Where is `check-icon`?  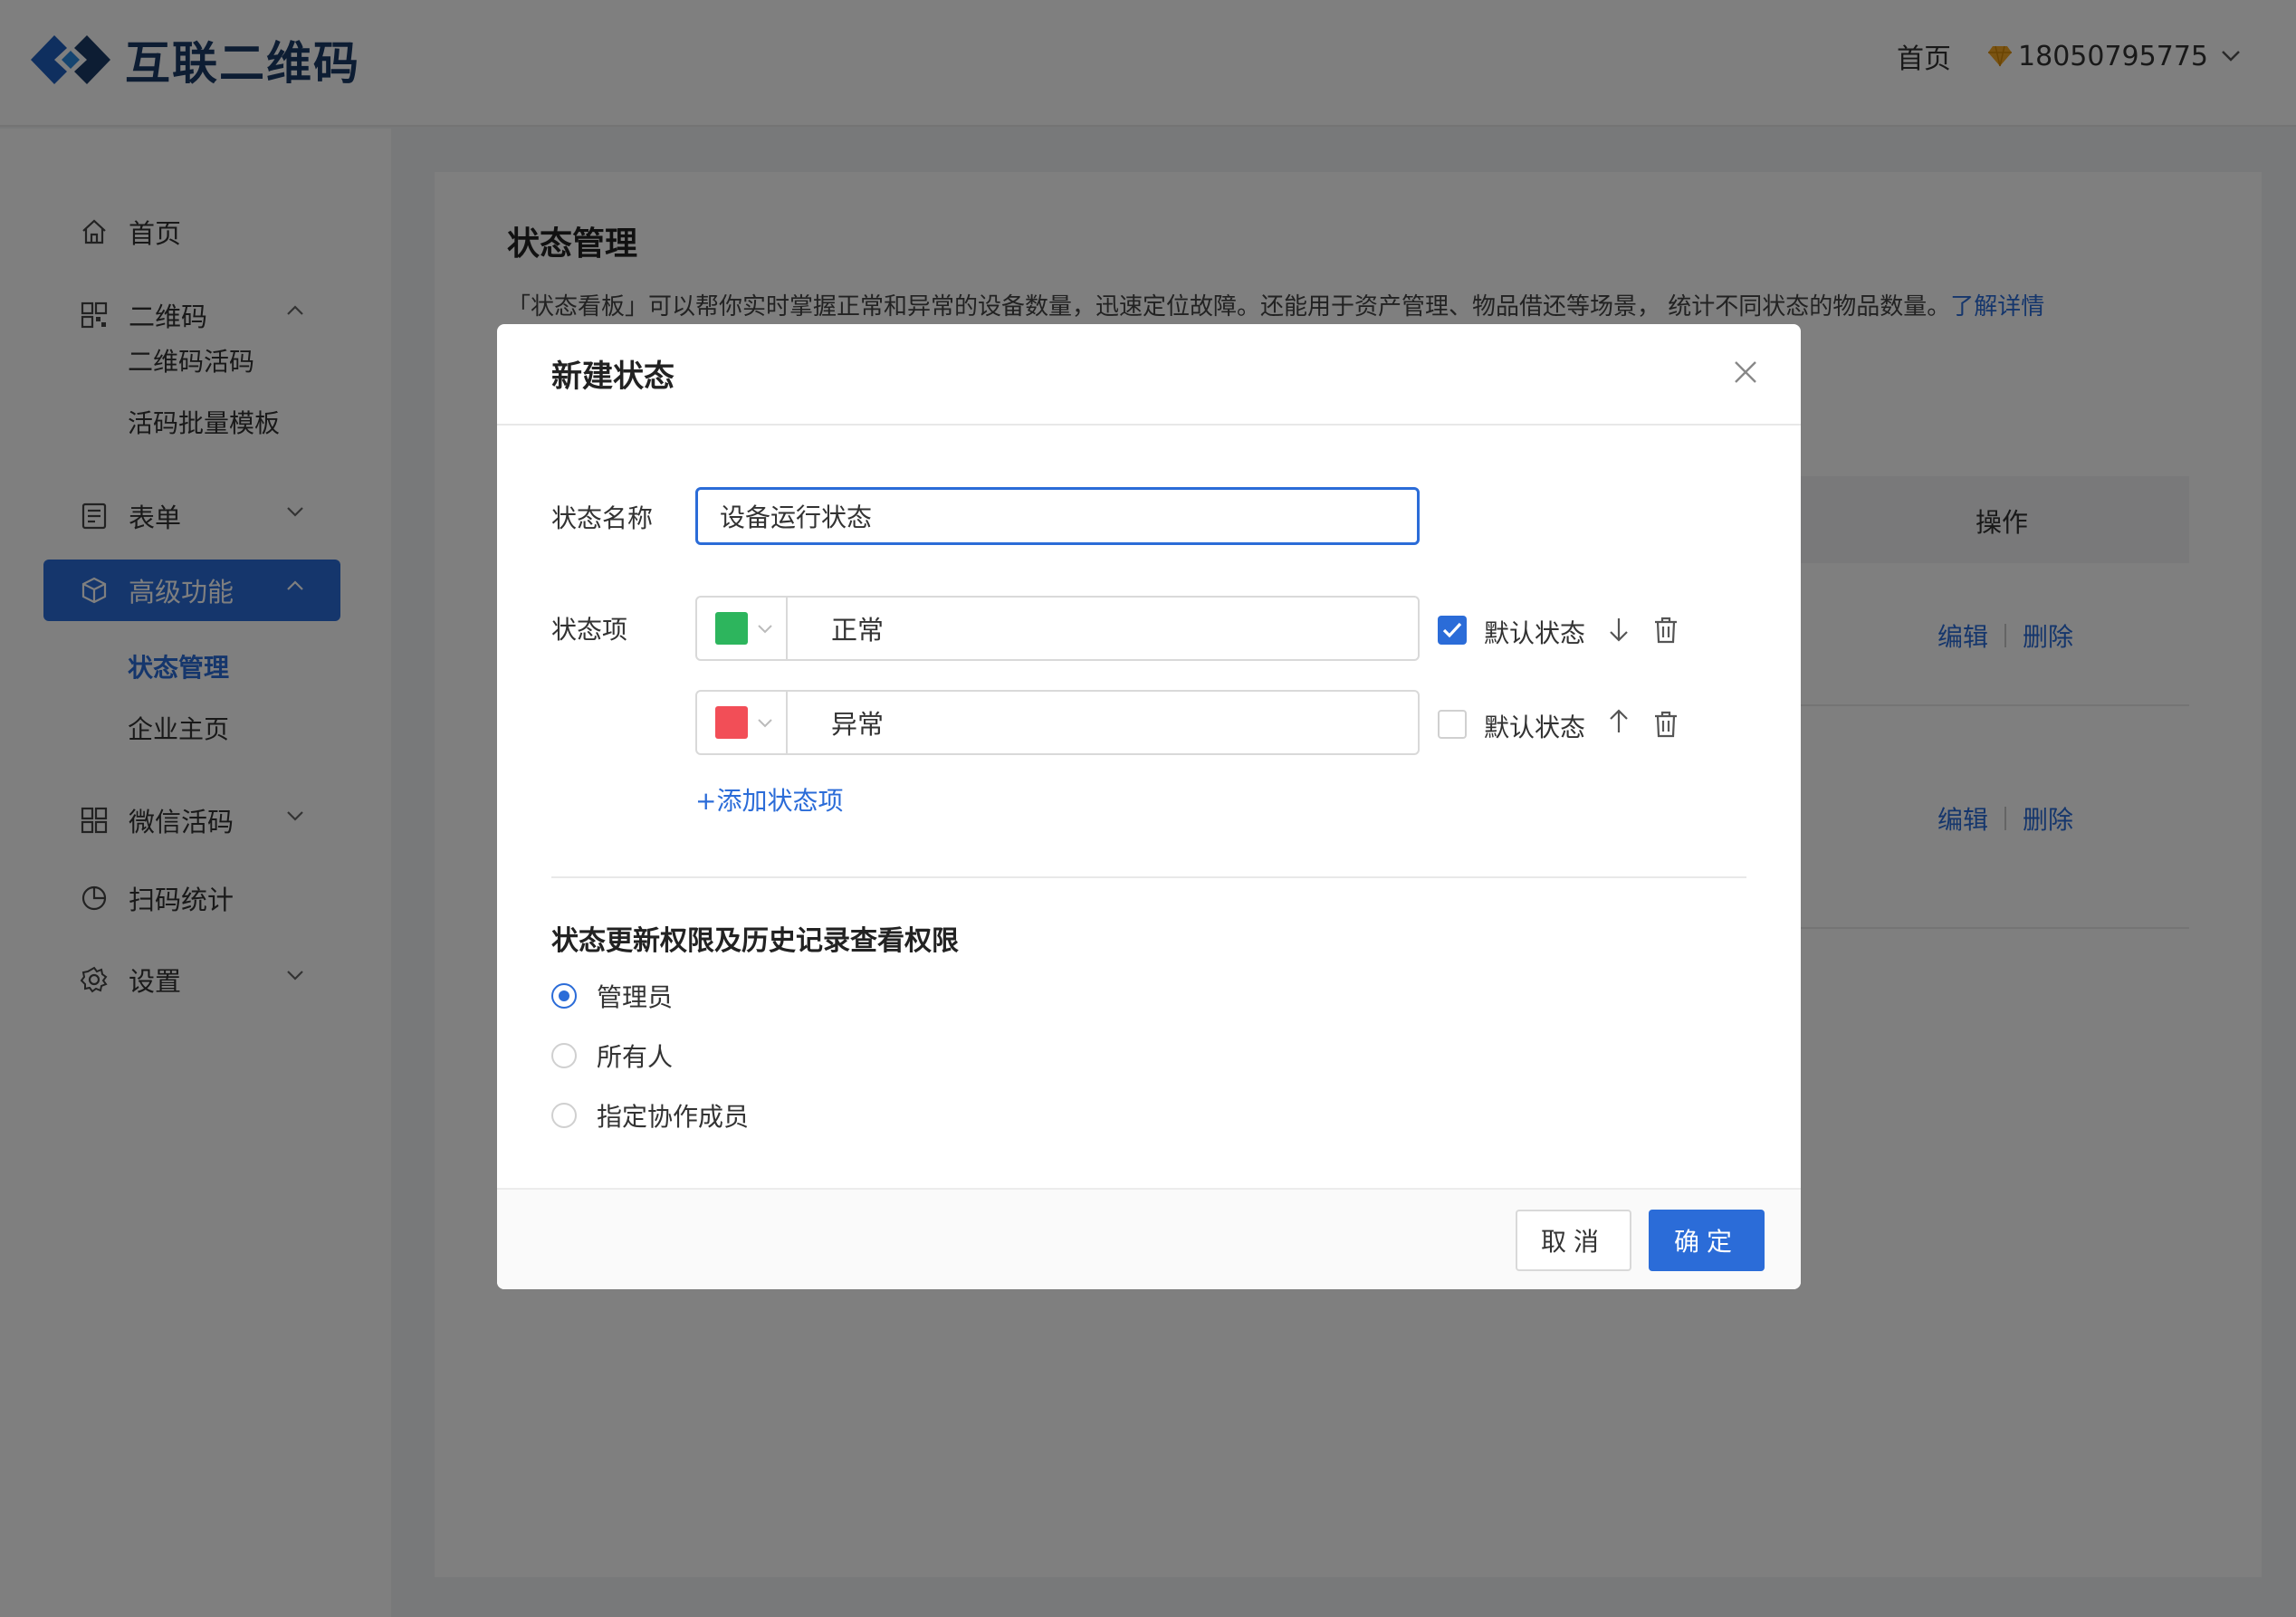 check-icon is located at coordinates (1452, 630).